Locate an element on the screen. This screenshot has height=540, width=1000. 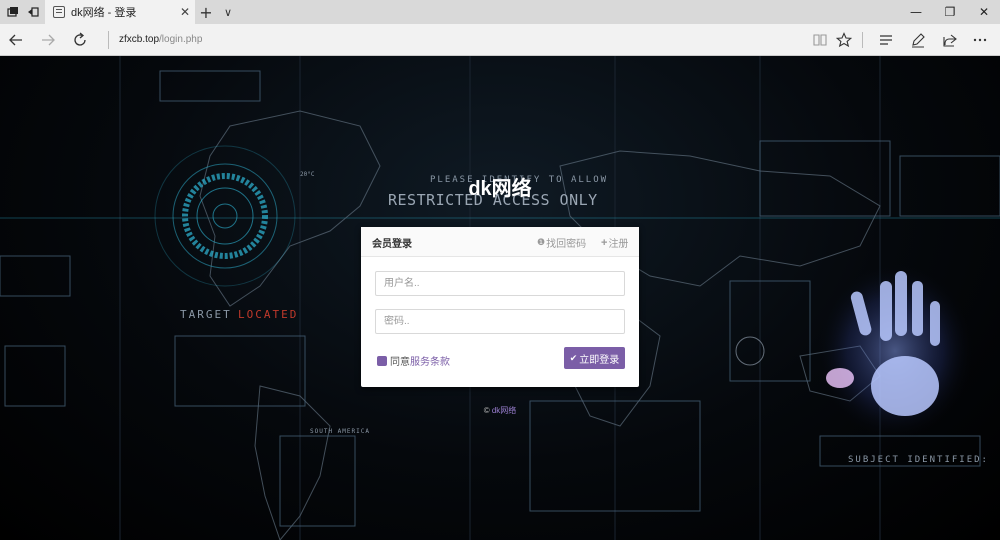
hub-button is located at coordinates (886, 40).